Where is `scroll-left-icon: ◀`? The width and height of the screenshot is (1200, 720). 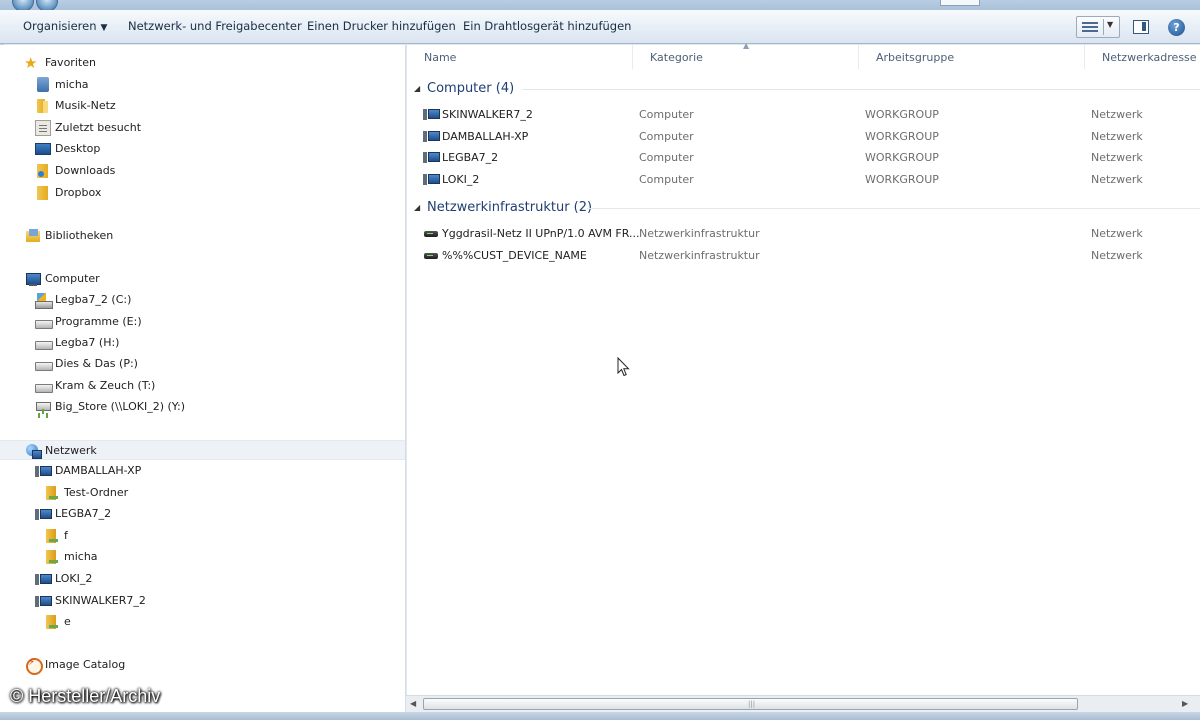 scroll-left-icon: ◀ is located at coordinates (413, 703).